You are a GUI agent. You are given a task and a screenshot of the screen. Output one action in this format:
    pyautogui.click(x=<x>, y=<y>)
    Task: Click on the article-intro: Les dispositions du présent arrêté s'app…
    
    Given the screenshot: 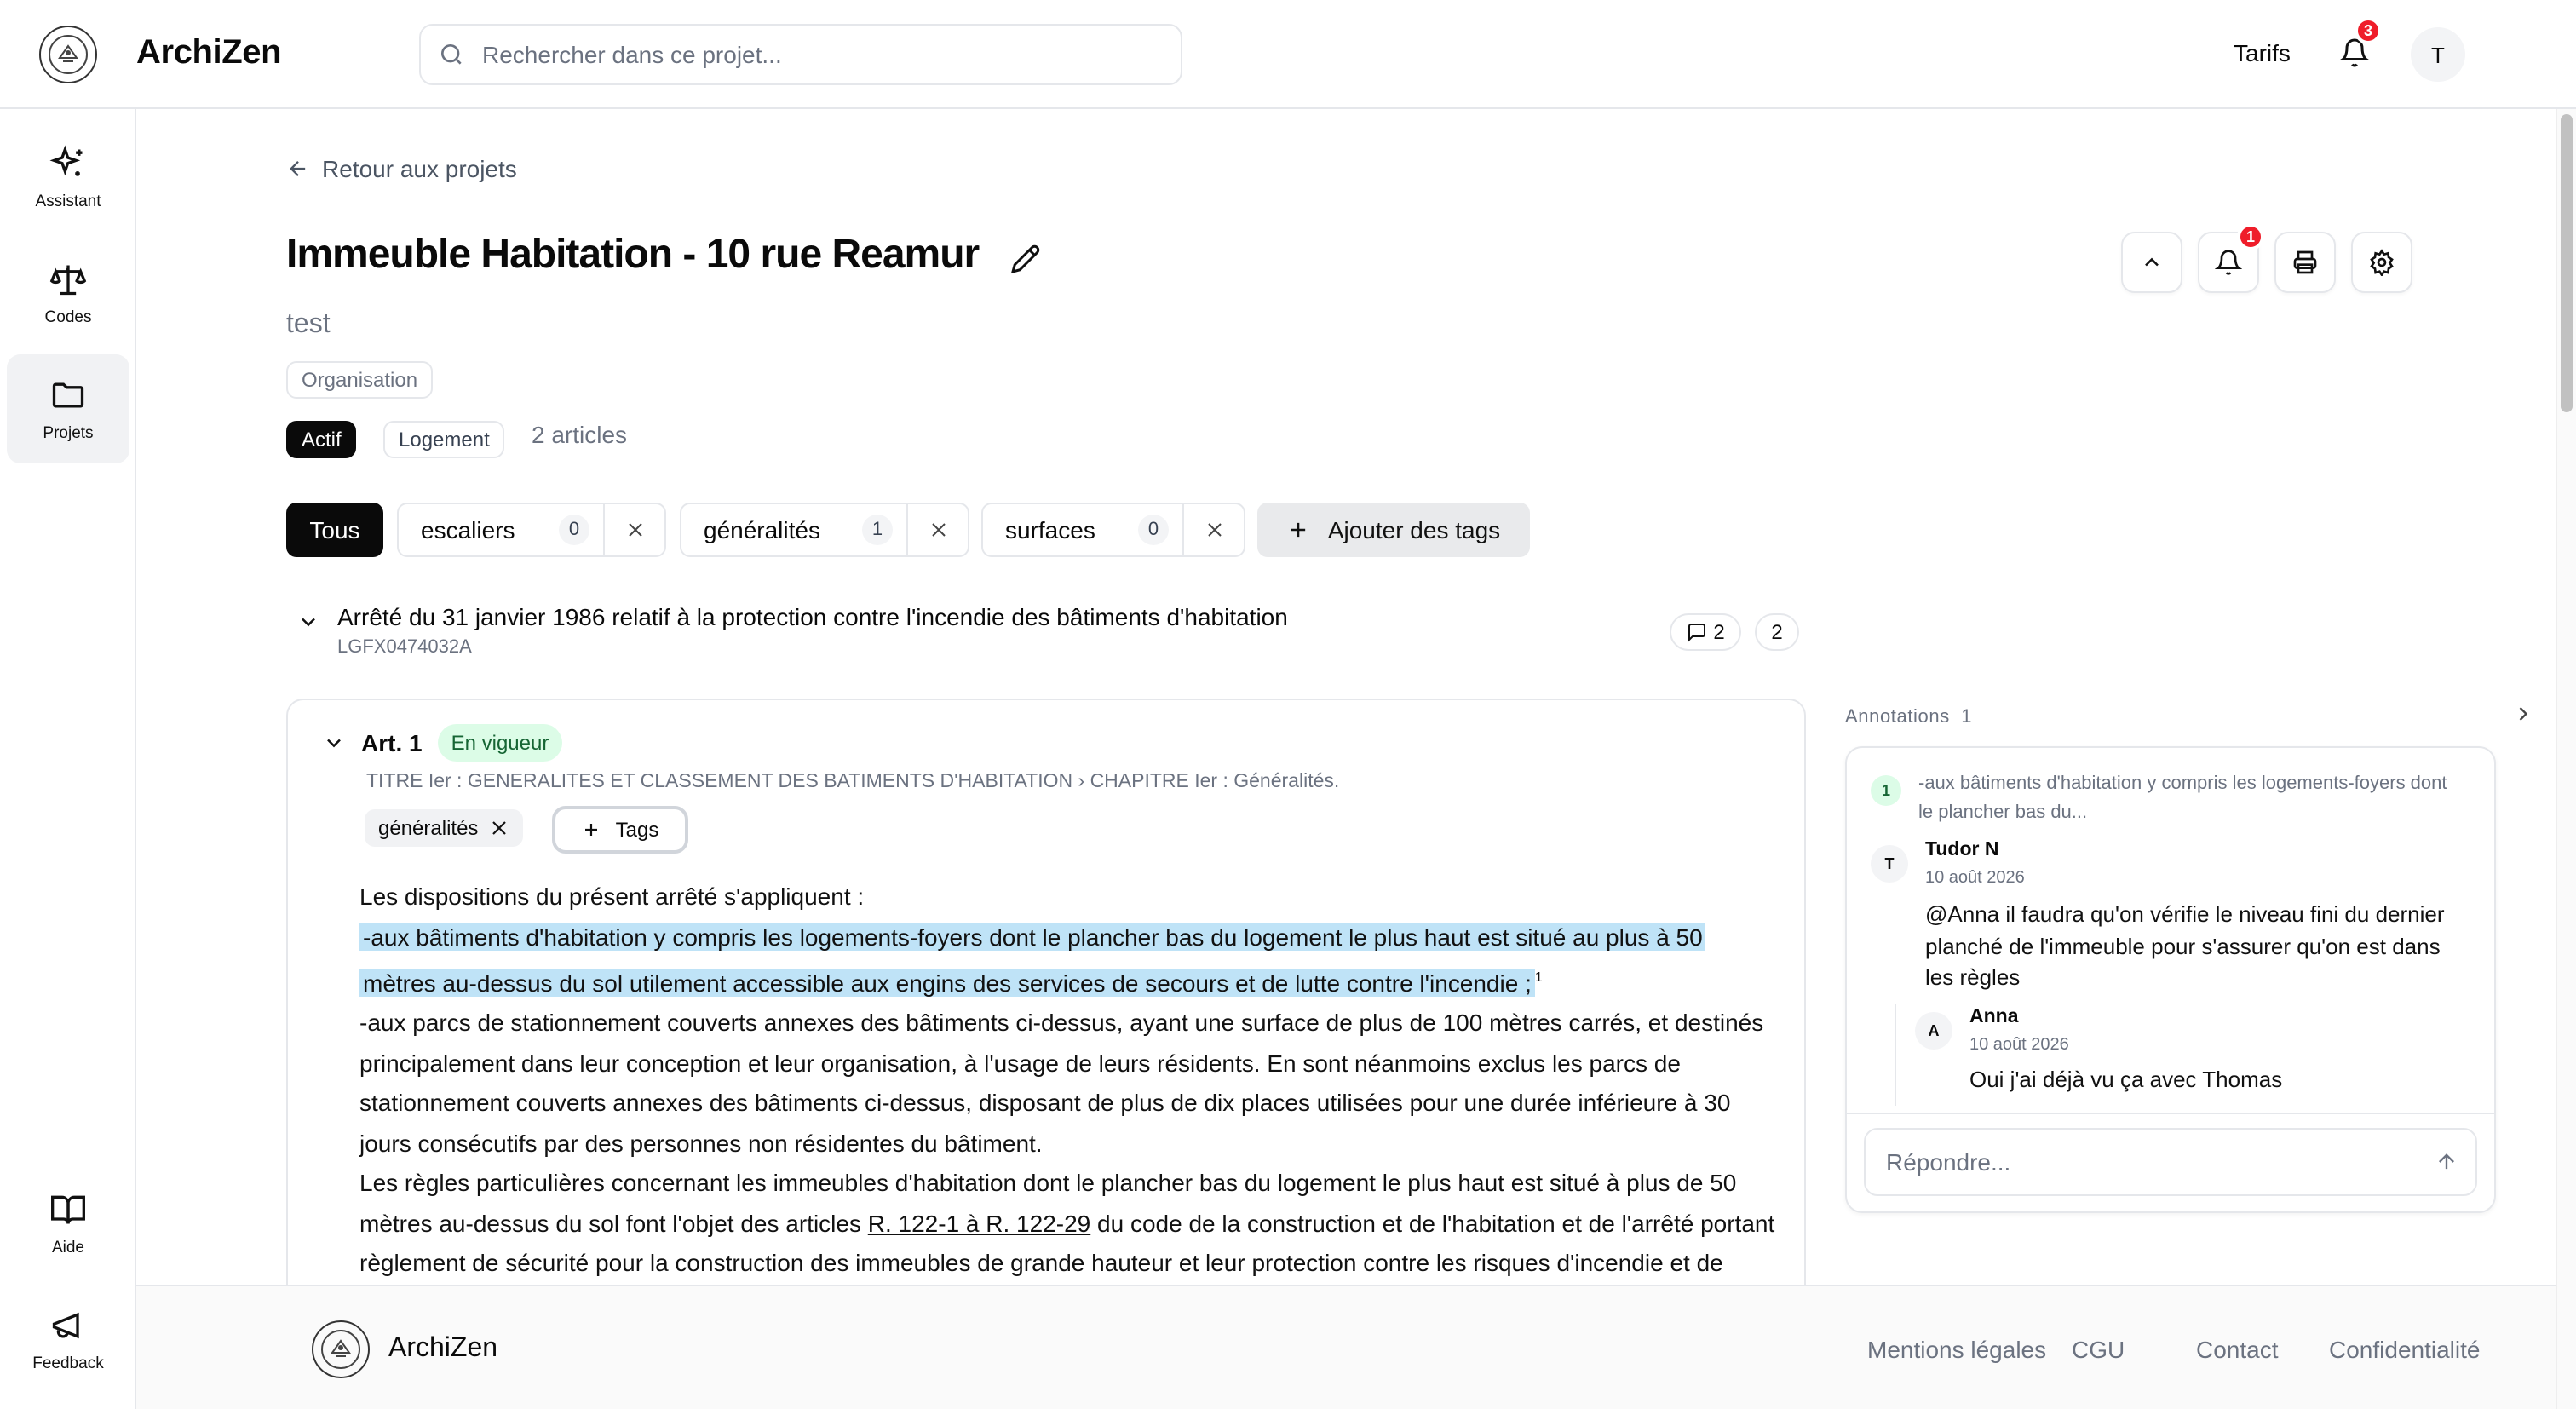 What is the action you would take?
    pyautogui.click(x=612, y=896)
    